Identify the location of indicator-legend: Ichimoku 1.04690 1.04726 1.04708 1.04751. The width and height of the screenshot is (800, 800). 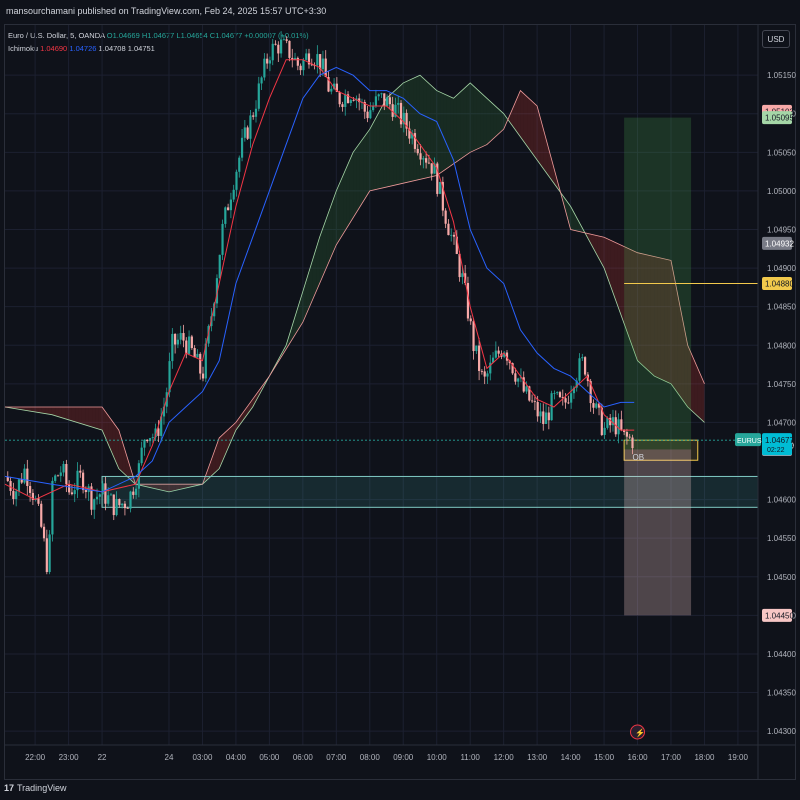
(81, 48).